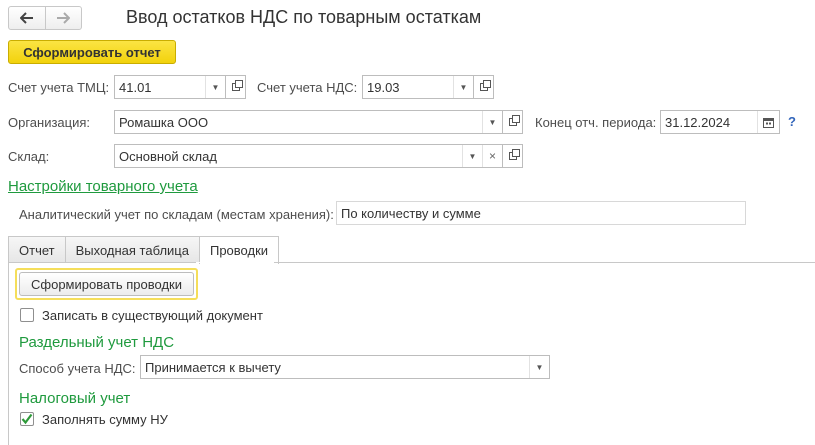 This screenshot has height=445, width=815. I want to click on panel-border, so click(8, 353).